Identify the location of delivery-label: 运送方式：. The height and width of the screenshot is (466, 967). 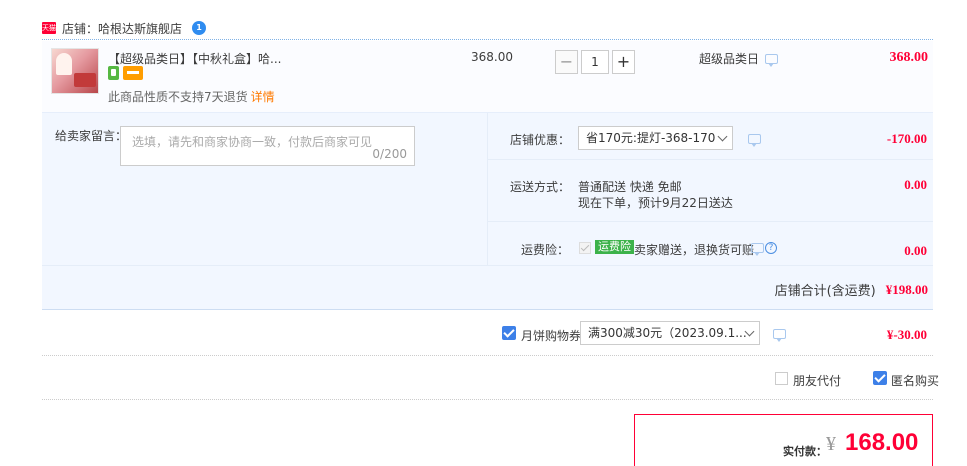
(540, 187).